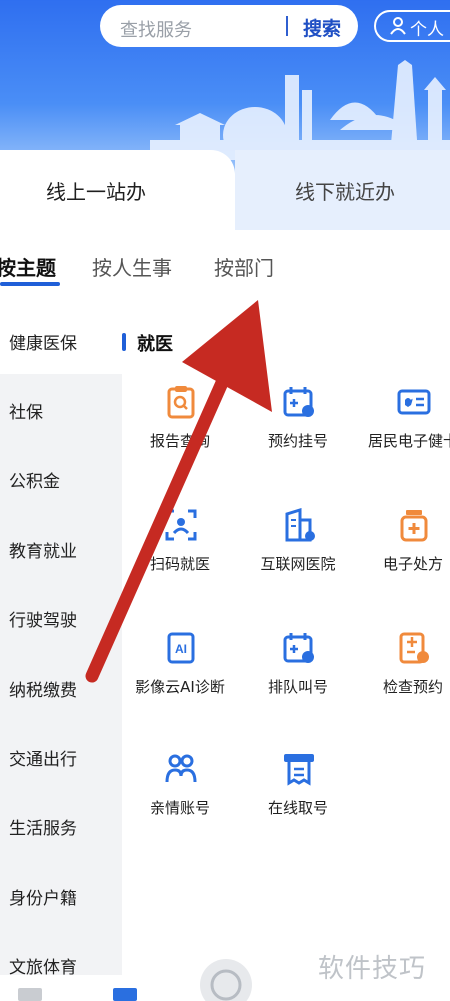 The image size is (450, 1001). I want to click on service-label: 报告查询, so click(179, 441).